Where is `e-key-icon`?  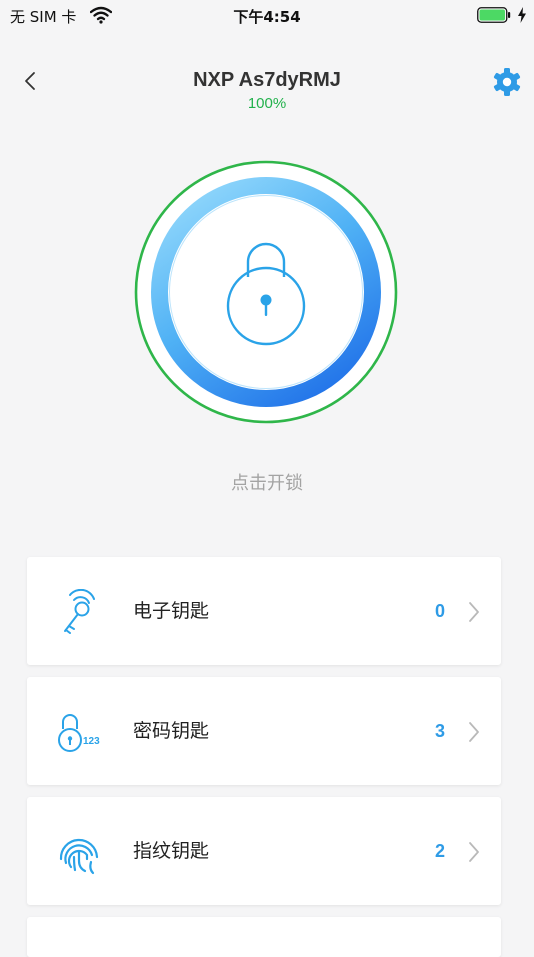
e-key-icon is located at coordinates (79, 611).